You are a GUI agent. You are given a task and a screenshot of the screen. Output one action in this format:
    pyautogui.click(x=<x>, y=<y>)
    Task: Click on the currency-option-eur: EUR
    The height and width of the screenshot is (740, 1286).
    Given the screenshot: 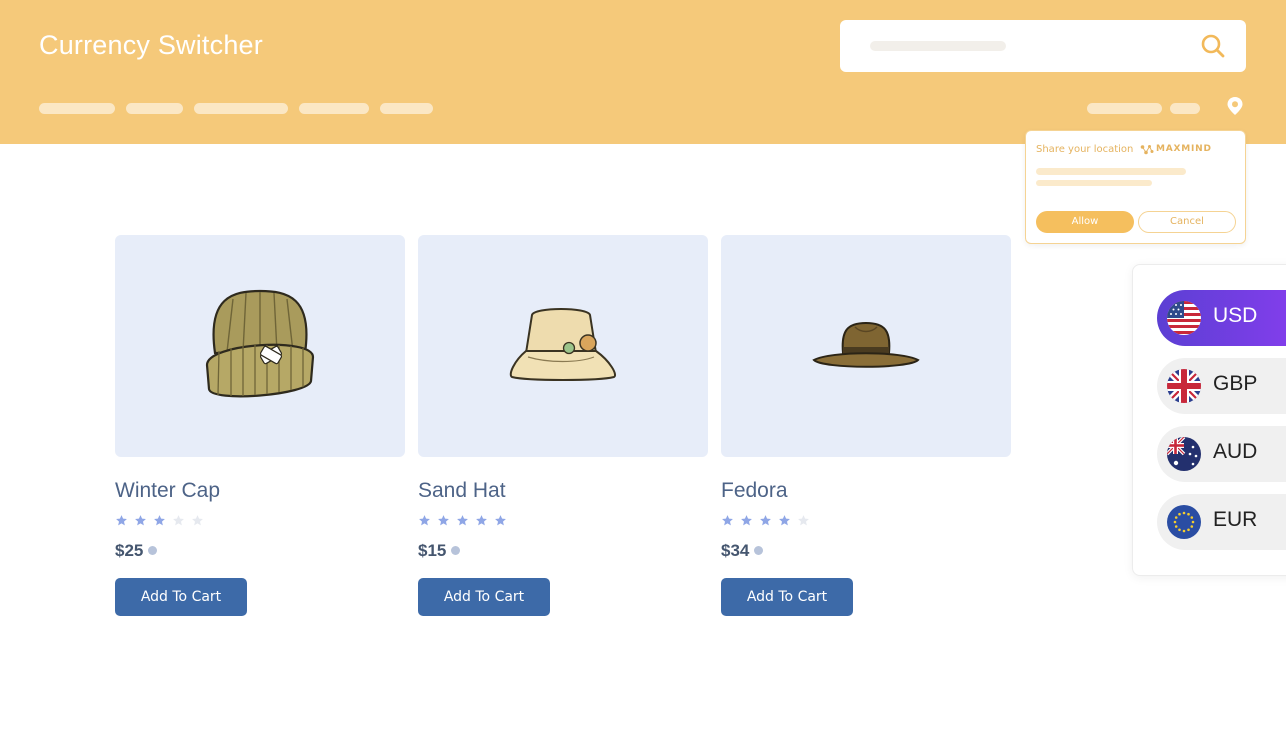 What is the action you would take?
    pyautogui.click(x=1221, y=522)
    